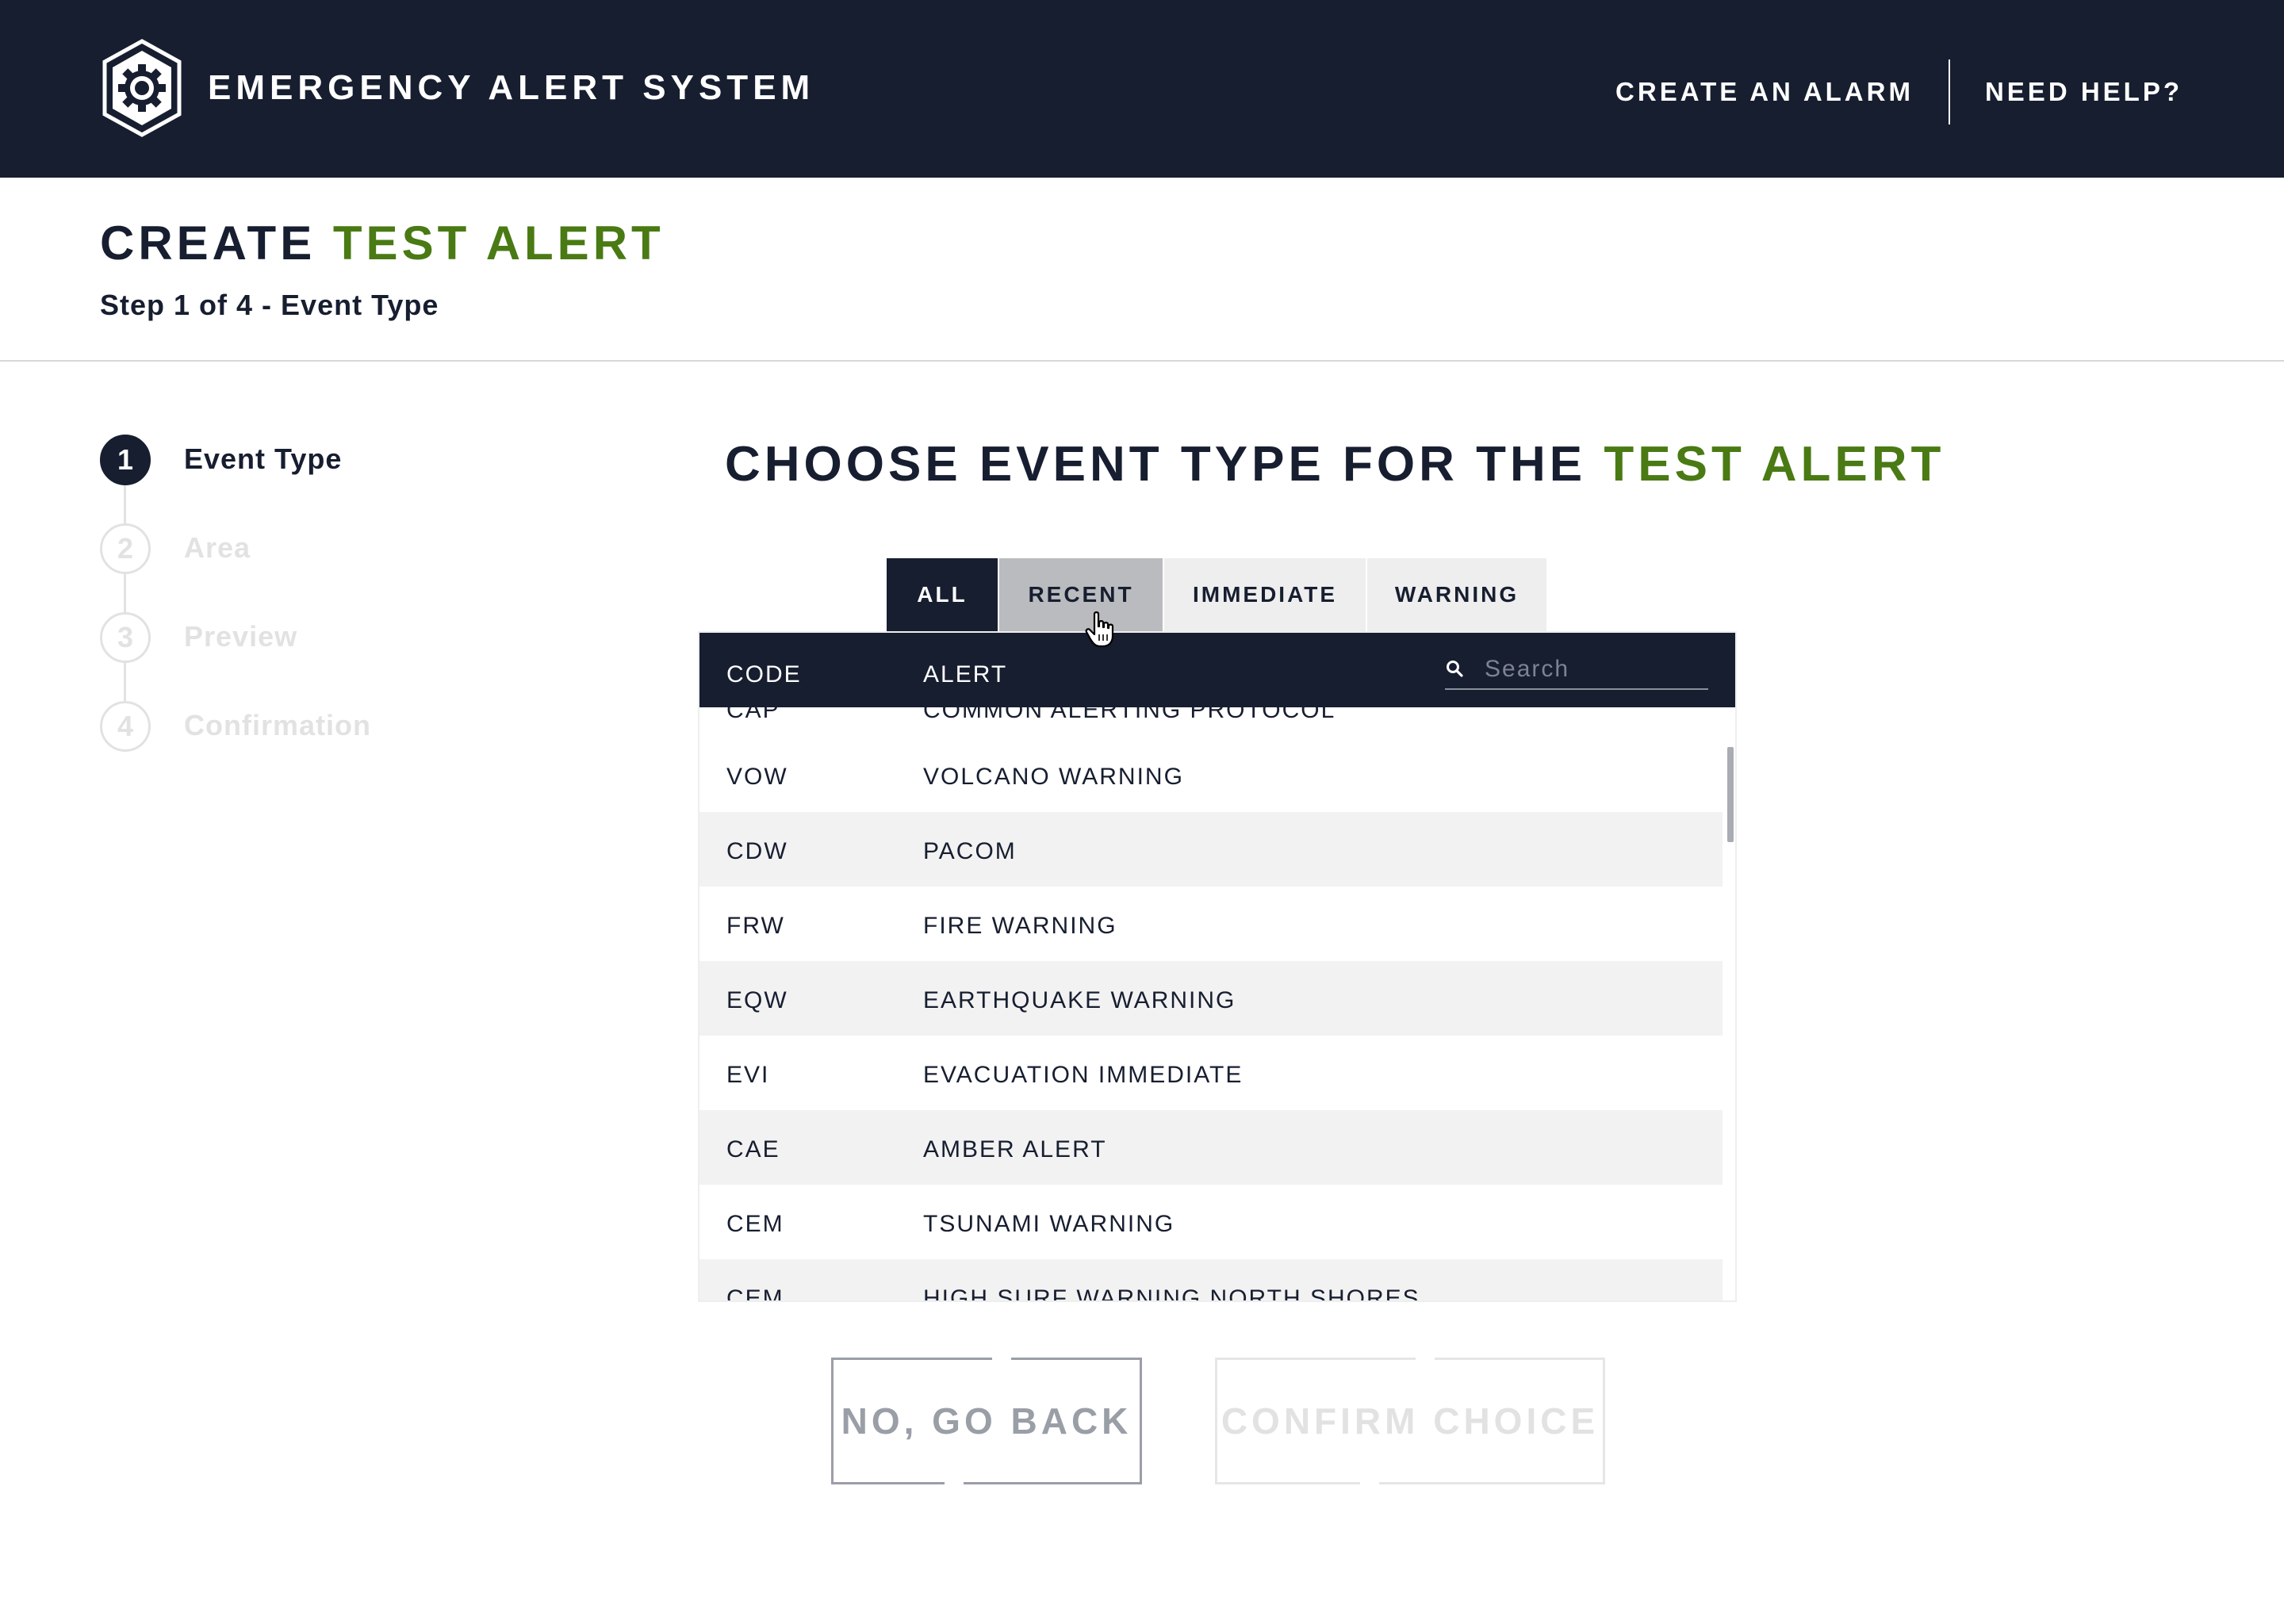  Describe the element at coordinates (1217, 670) in the screenshot. I see `table-header: CODE ALERT` at that location.